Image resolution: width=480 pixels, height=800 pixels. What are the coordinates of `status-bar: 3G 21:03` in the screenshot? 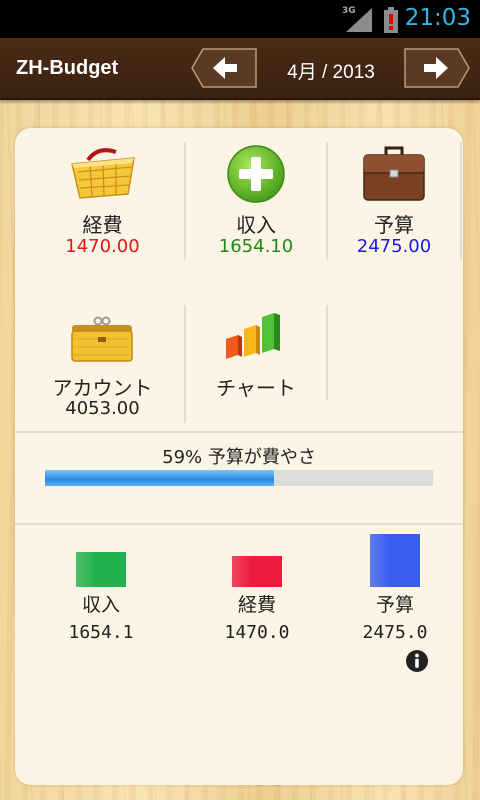 It's located at (240, 19).